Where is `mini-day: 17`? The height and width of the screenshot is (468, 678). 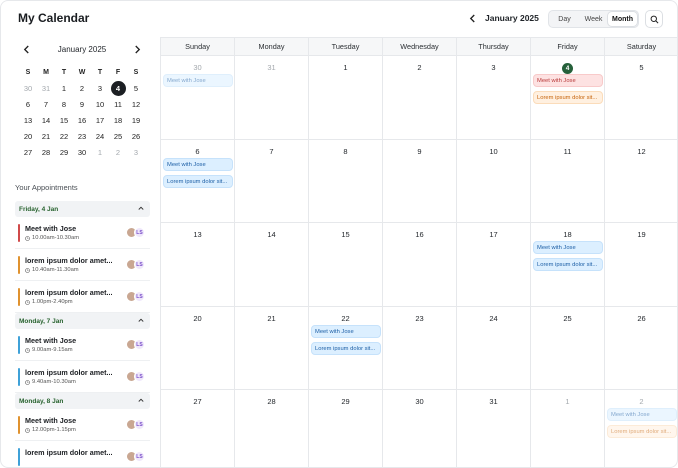
mini-day: 17 is located at coordinates (100, 120).